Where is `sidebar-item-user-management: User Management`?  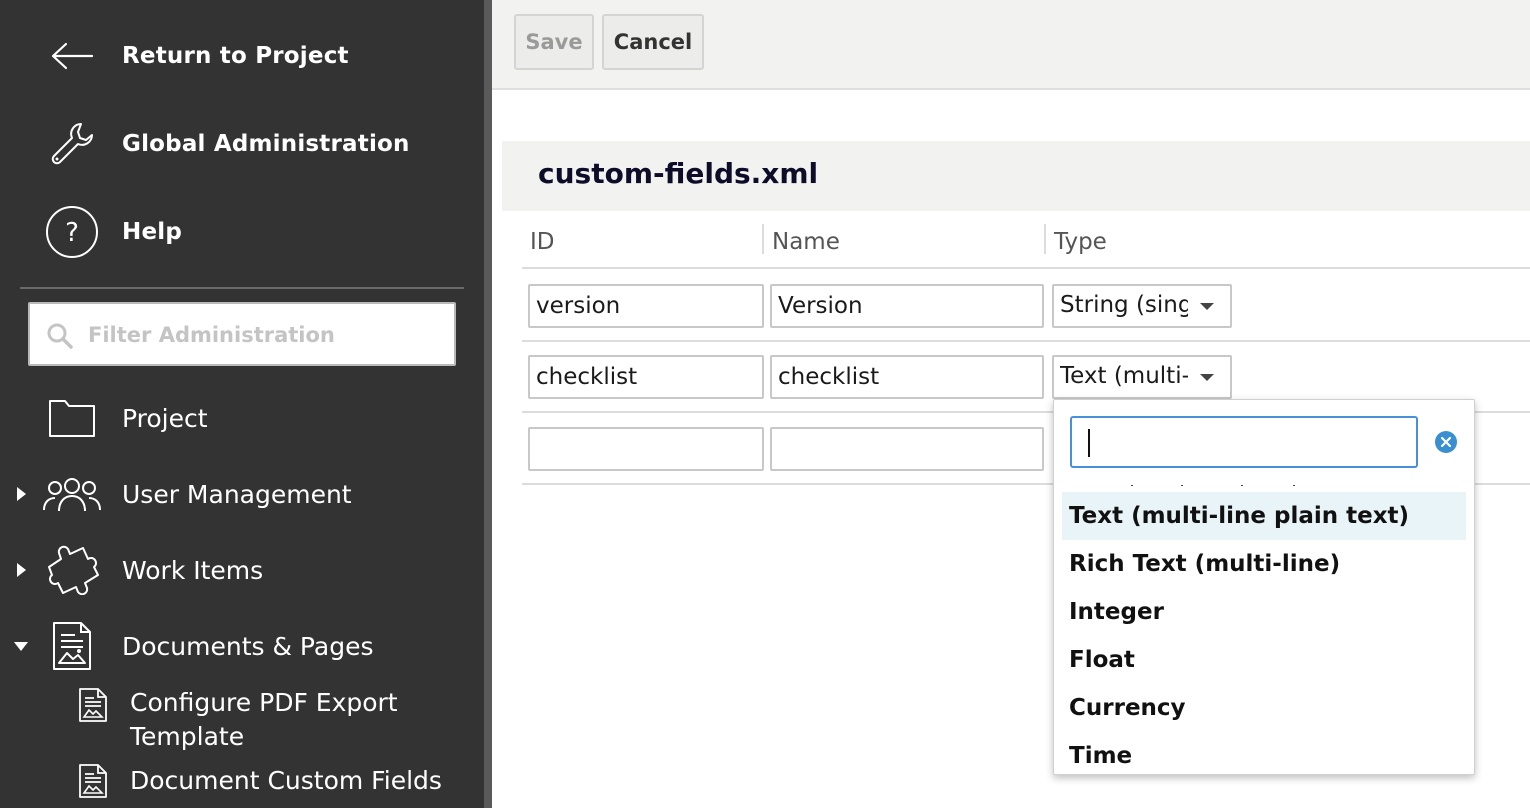 sidebar-item-user-management: User Management is located at coordinates (242, 494).